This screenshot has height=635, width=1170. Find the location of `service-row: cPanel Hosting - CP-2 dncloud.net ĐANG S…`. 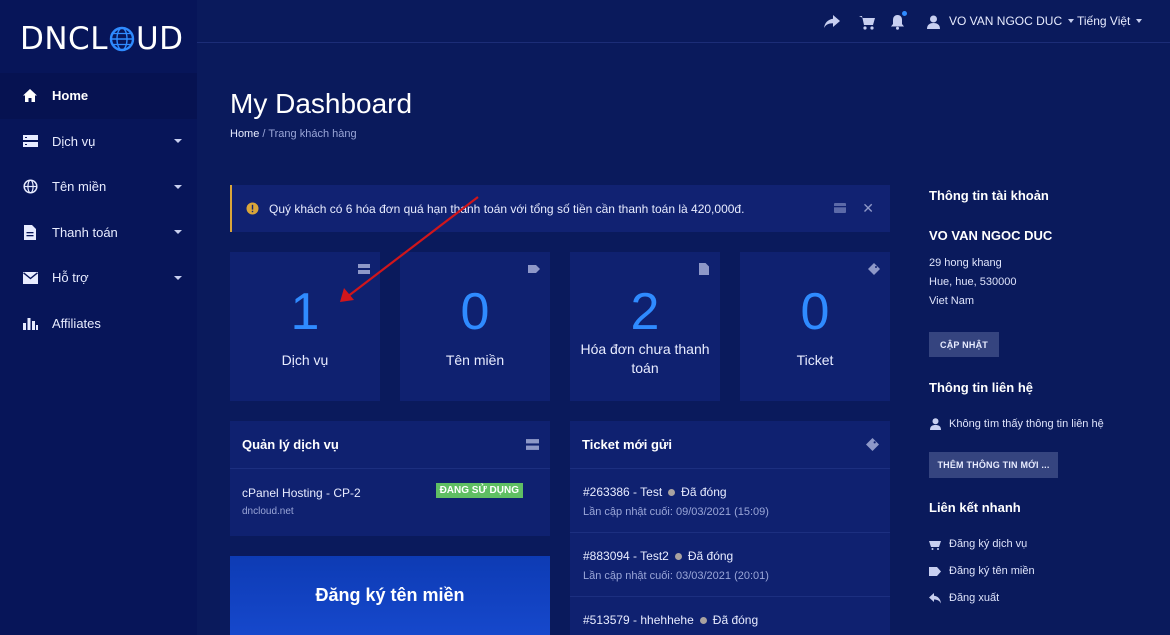

service-row: cPanel Hosting - CP-2 dncloud.net ĐANG S… is located at coordinates (390, 502).